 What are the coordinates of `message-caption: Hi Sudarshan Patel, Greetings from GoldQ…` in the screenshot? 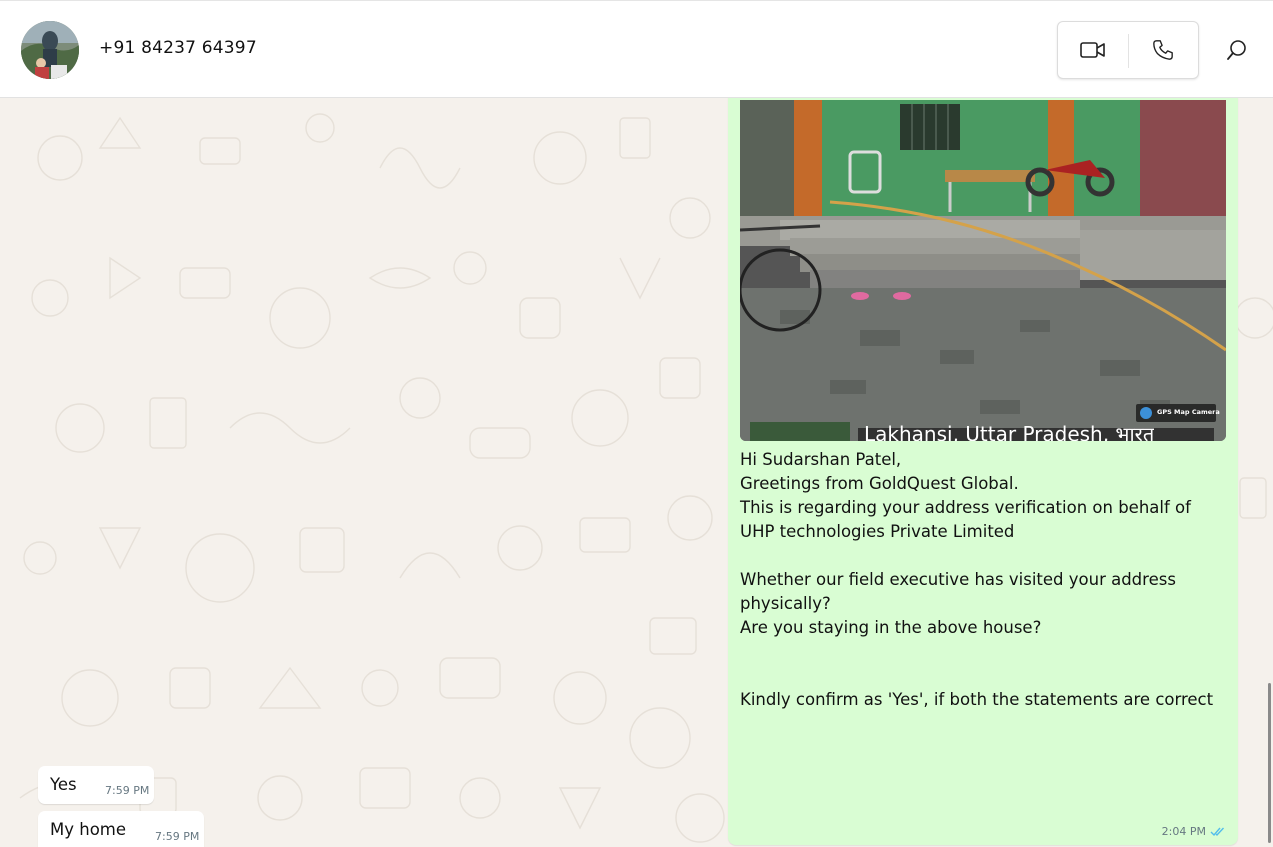 It's located at (977, 579).